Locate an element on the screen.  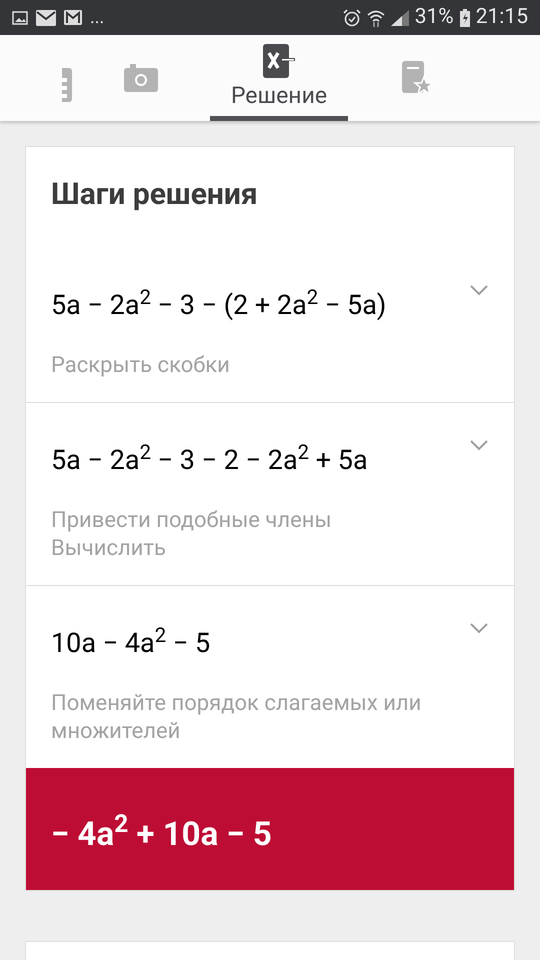
image-icon is located at coordinates (20, 17).